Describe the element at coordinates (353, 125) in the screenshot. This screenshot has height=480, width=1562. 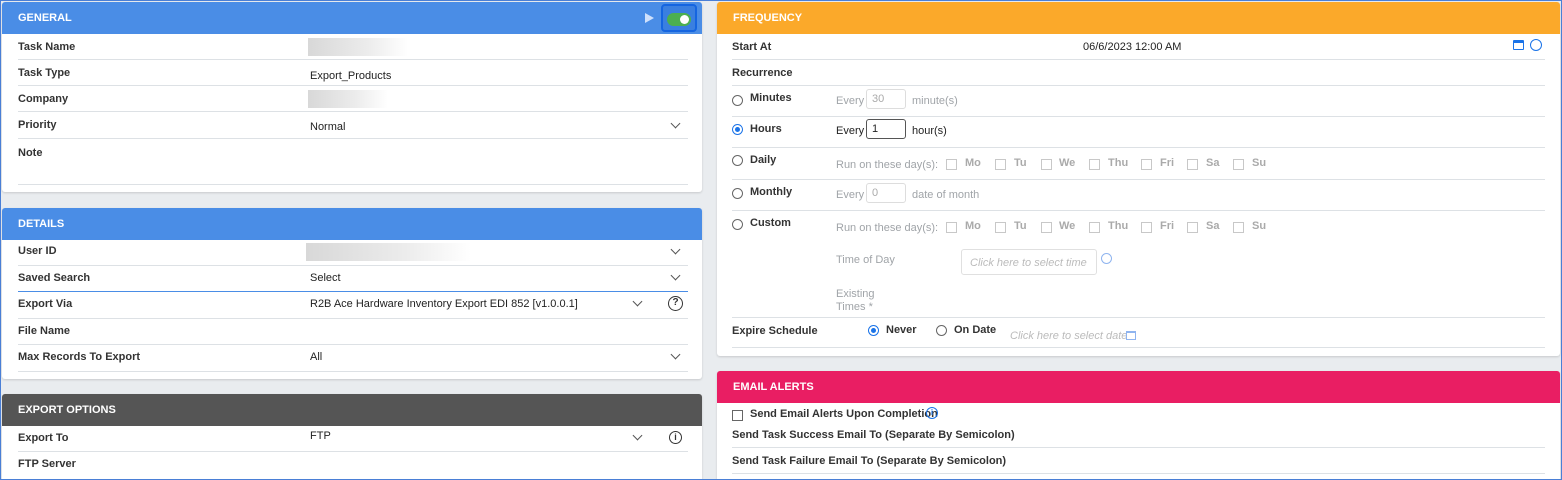
I see `priority-row: Priority Normal` at that location.